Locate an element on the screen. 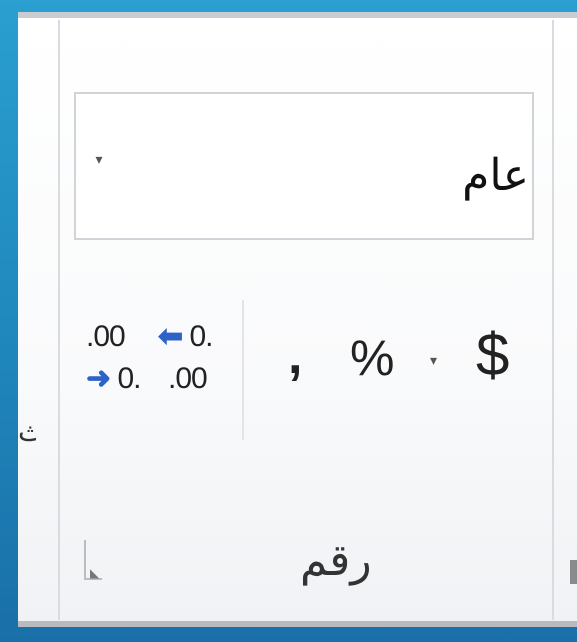  comma-style-button: , is located at coordinates (295, 356).